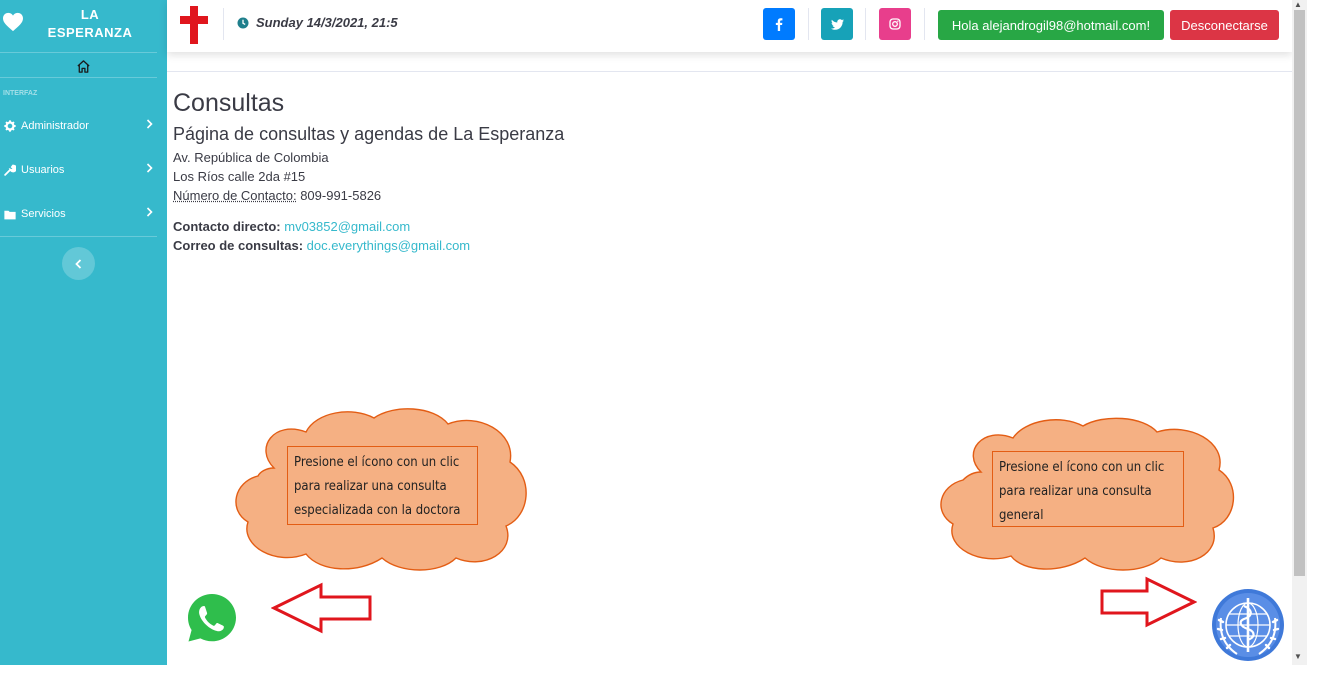 This screenshot has width=1328, height=690. I want to click on address-line-2: Los Ríos calle 2da #15, so click(239, 176).